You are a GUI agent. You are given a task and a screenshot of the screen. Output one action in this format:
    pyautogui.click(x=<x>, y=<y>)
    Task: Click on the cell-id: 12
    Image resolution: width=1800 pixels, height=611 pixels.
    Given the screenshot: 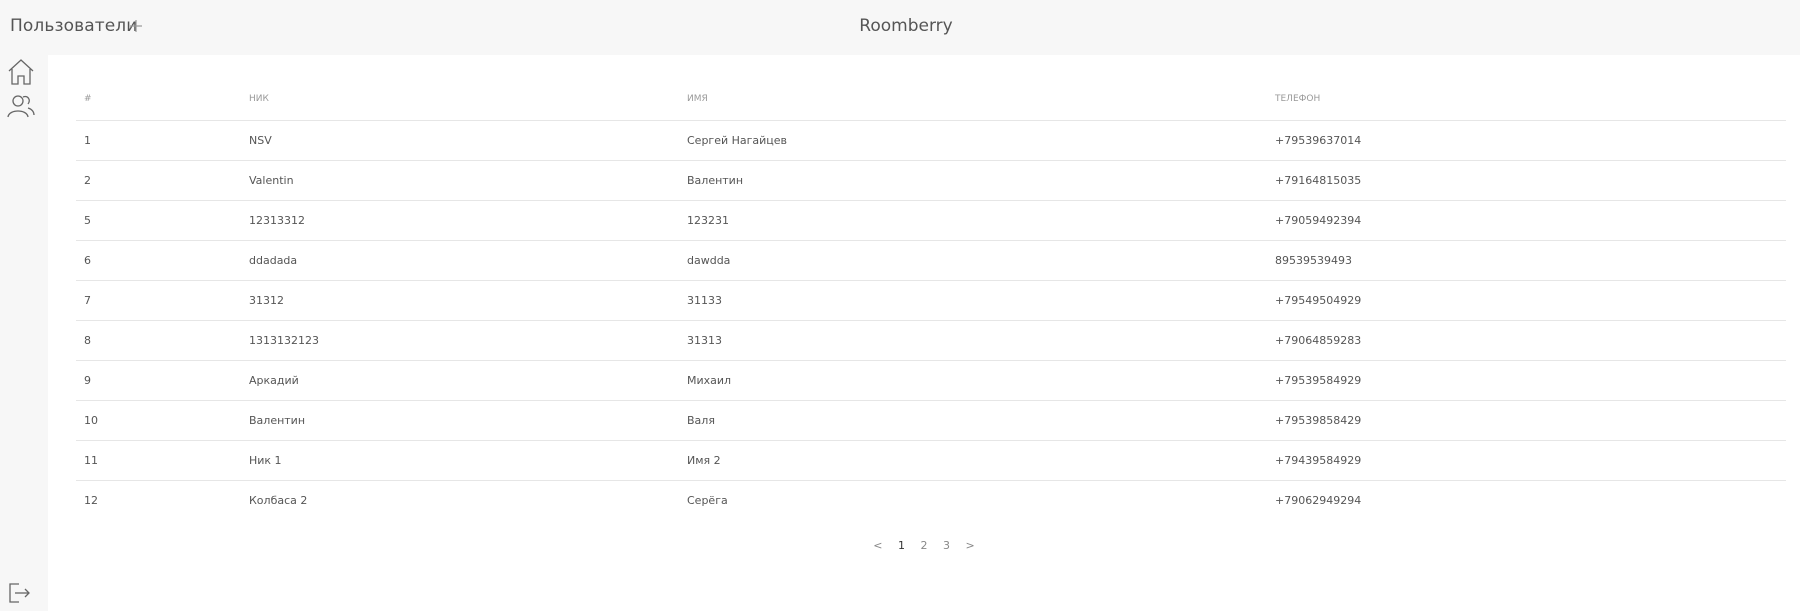 What is the action you would take?
    pyautogui.click(x=91, y=500)
    